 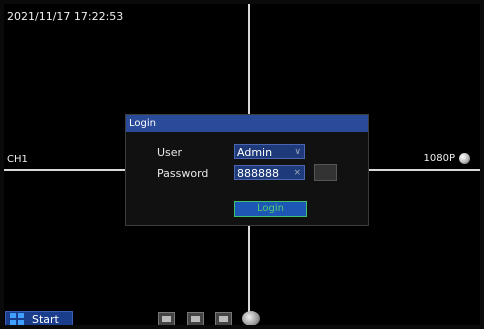 I want to click on status-ball-icon, so click(x=464, y=158).